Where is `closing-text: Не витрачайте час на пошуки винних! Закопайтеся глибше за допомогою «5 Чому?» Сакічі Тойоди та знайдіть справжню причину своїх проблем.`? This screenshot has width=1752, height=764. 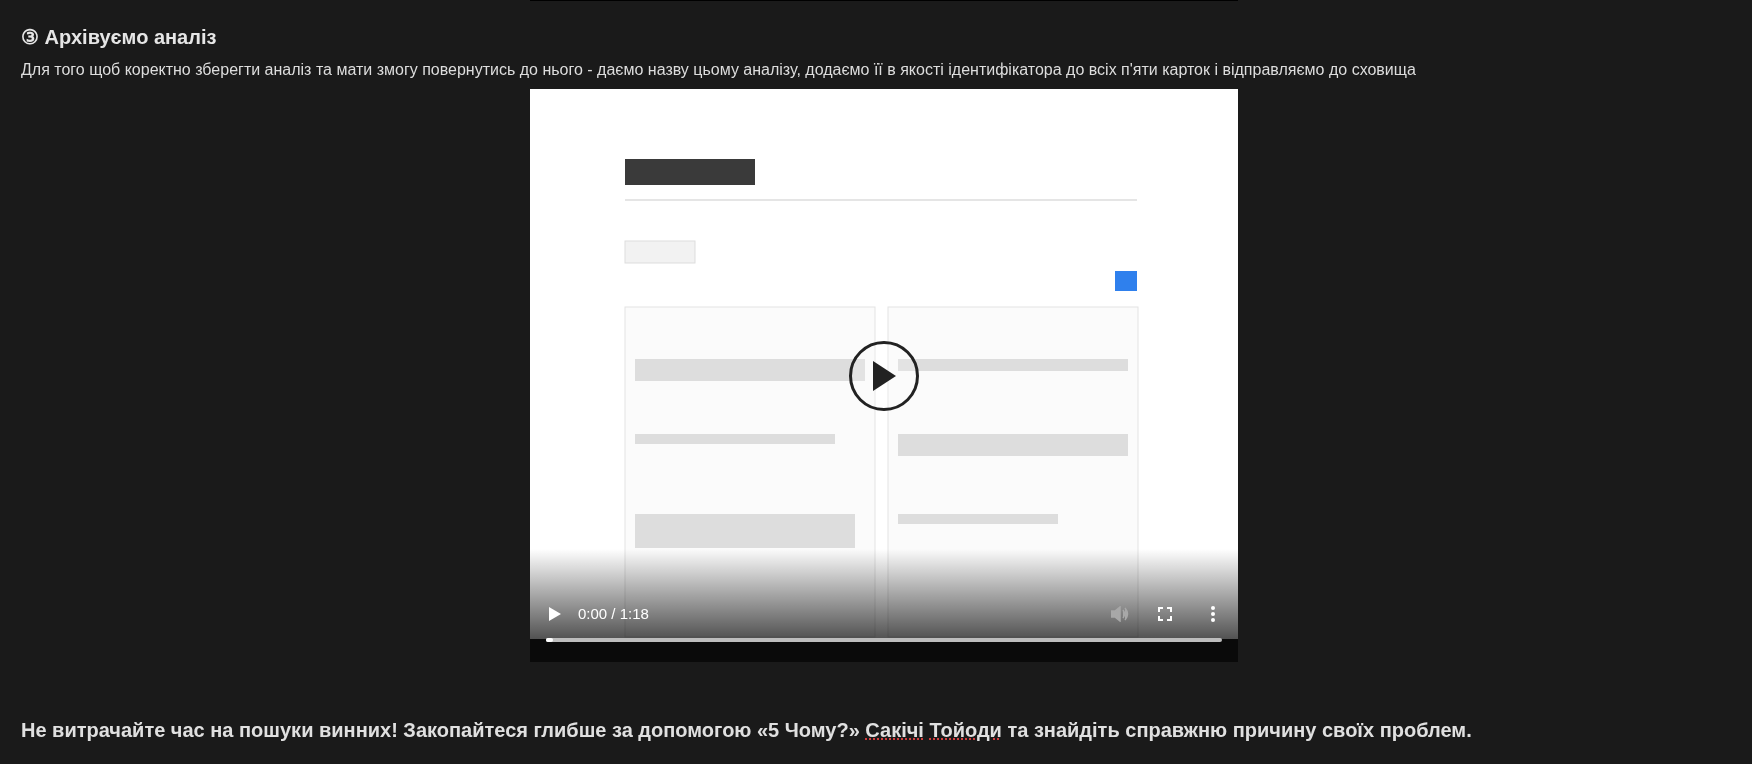 closing-text: Не витрачайте час на пошуки винних! Закопайтеся глибше за допомогою «5 Чому?» Сакічі Тойоди та знайдіть справжню причину своїх проблем. is located at coordinates (746, 730).